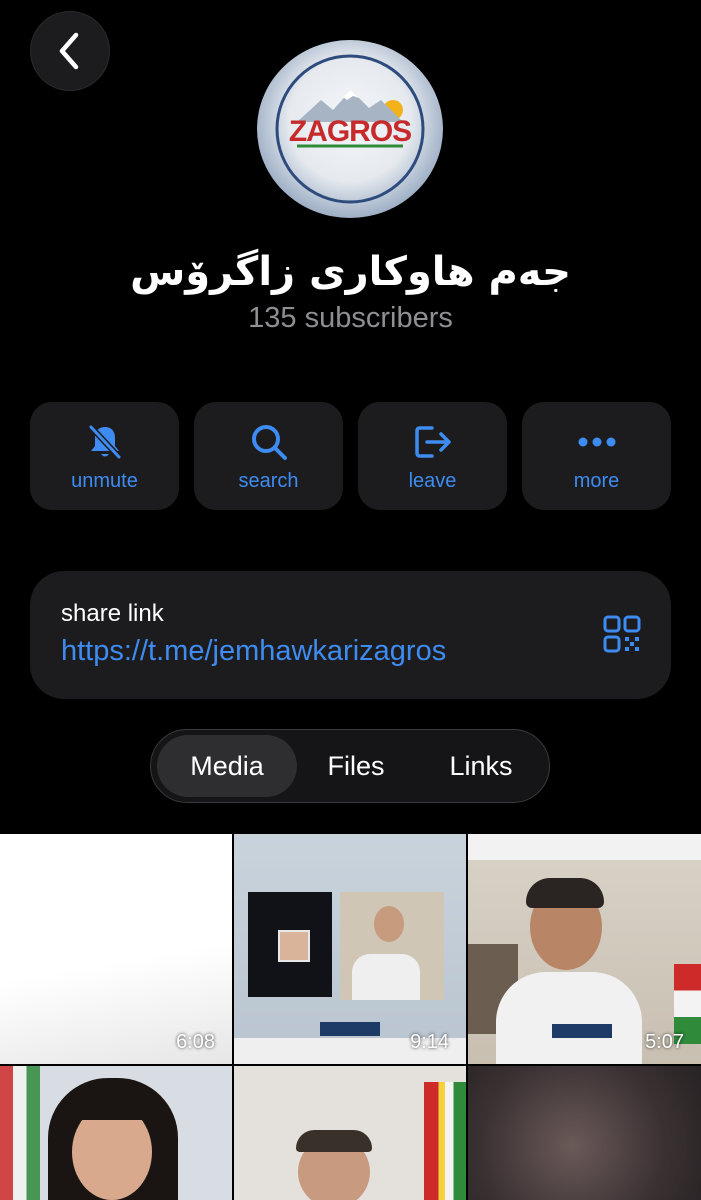  I want to click on leave-label: leave, so click(432, 481).